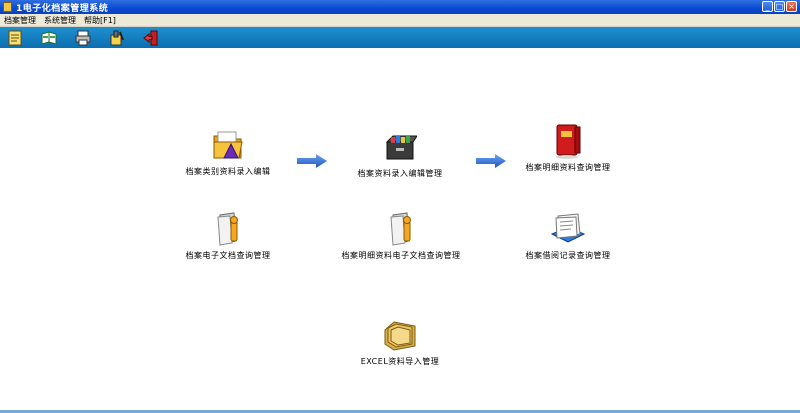 This screenshot has width=800, height=413. I want to click on module-category-entry: 档案类别资料录入编辑, so click(228, 152).